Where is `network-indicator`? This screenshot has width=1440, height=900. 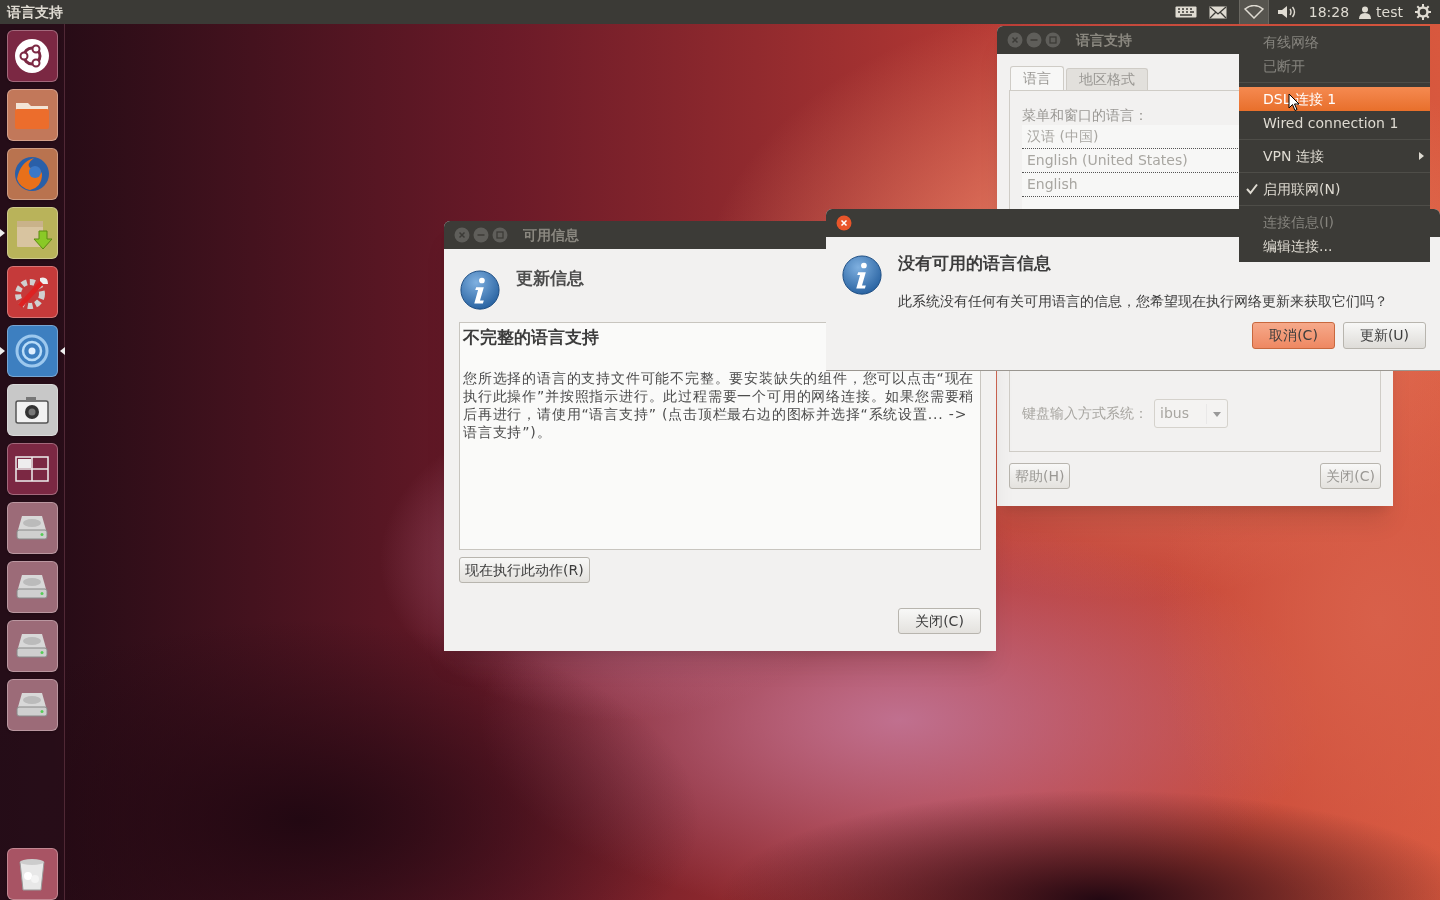
network-indicator is located at coordinates (1253, 12).